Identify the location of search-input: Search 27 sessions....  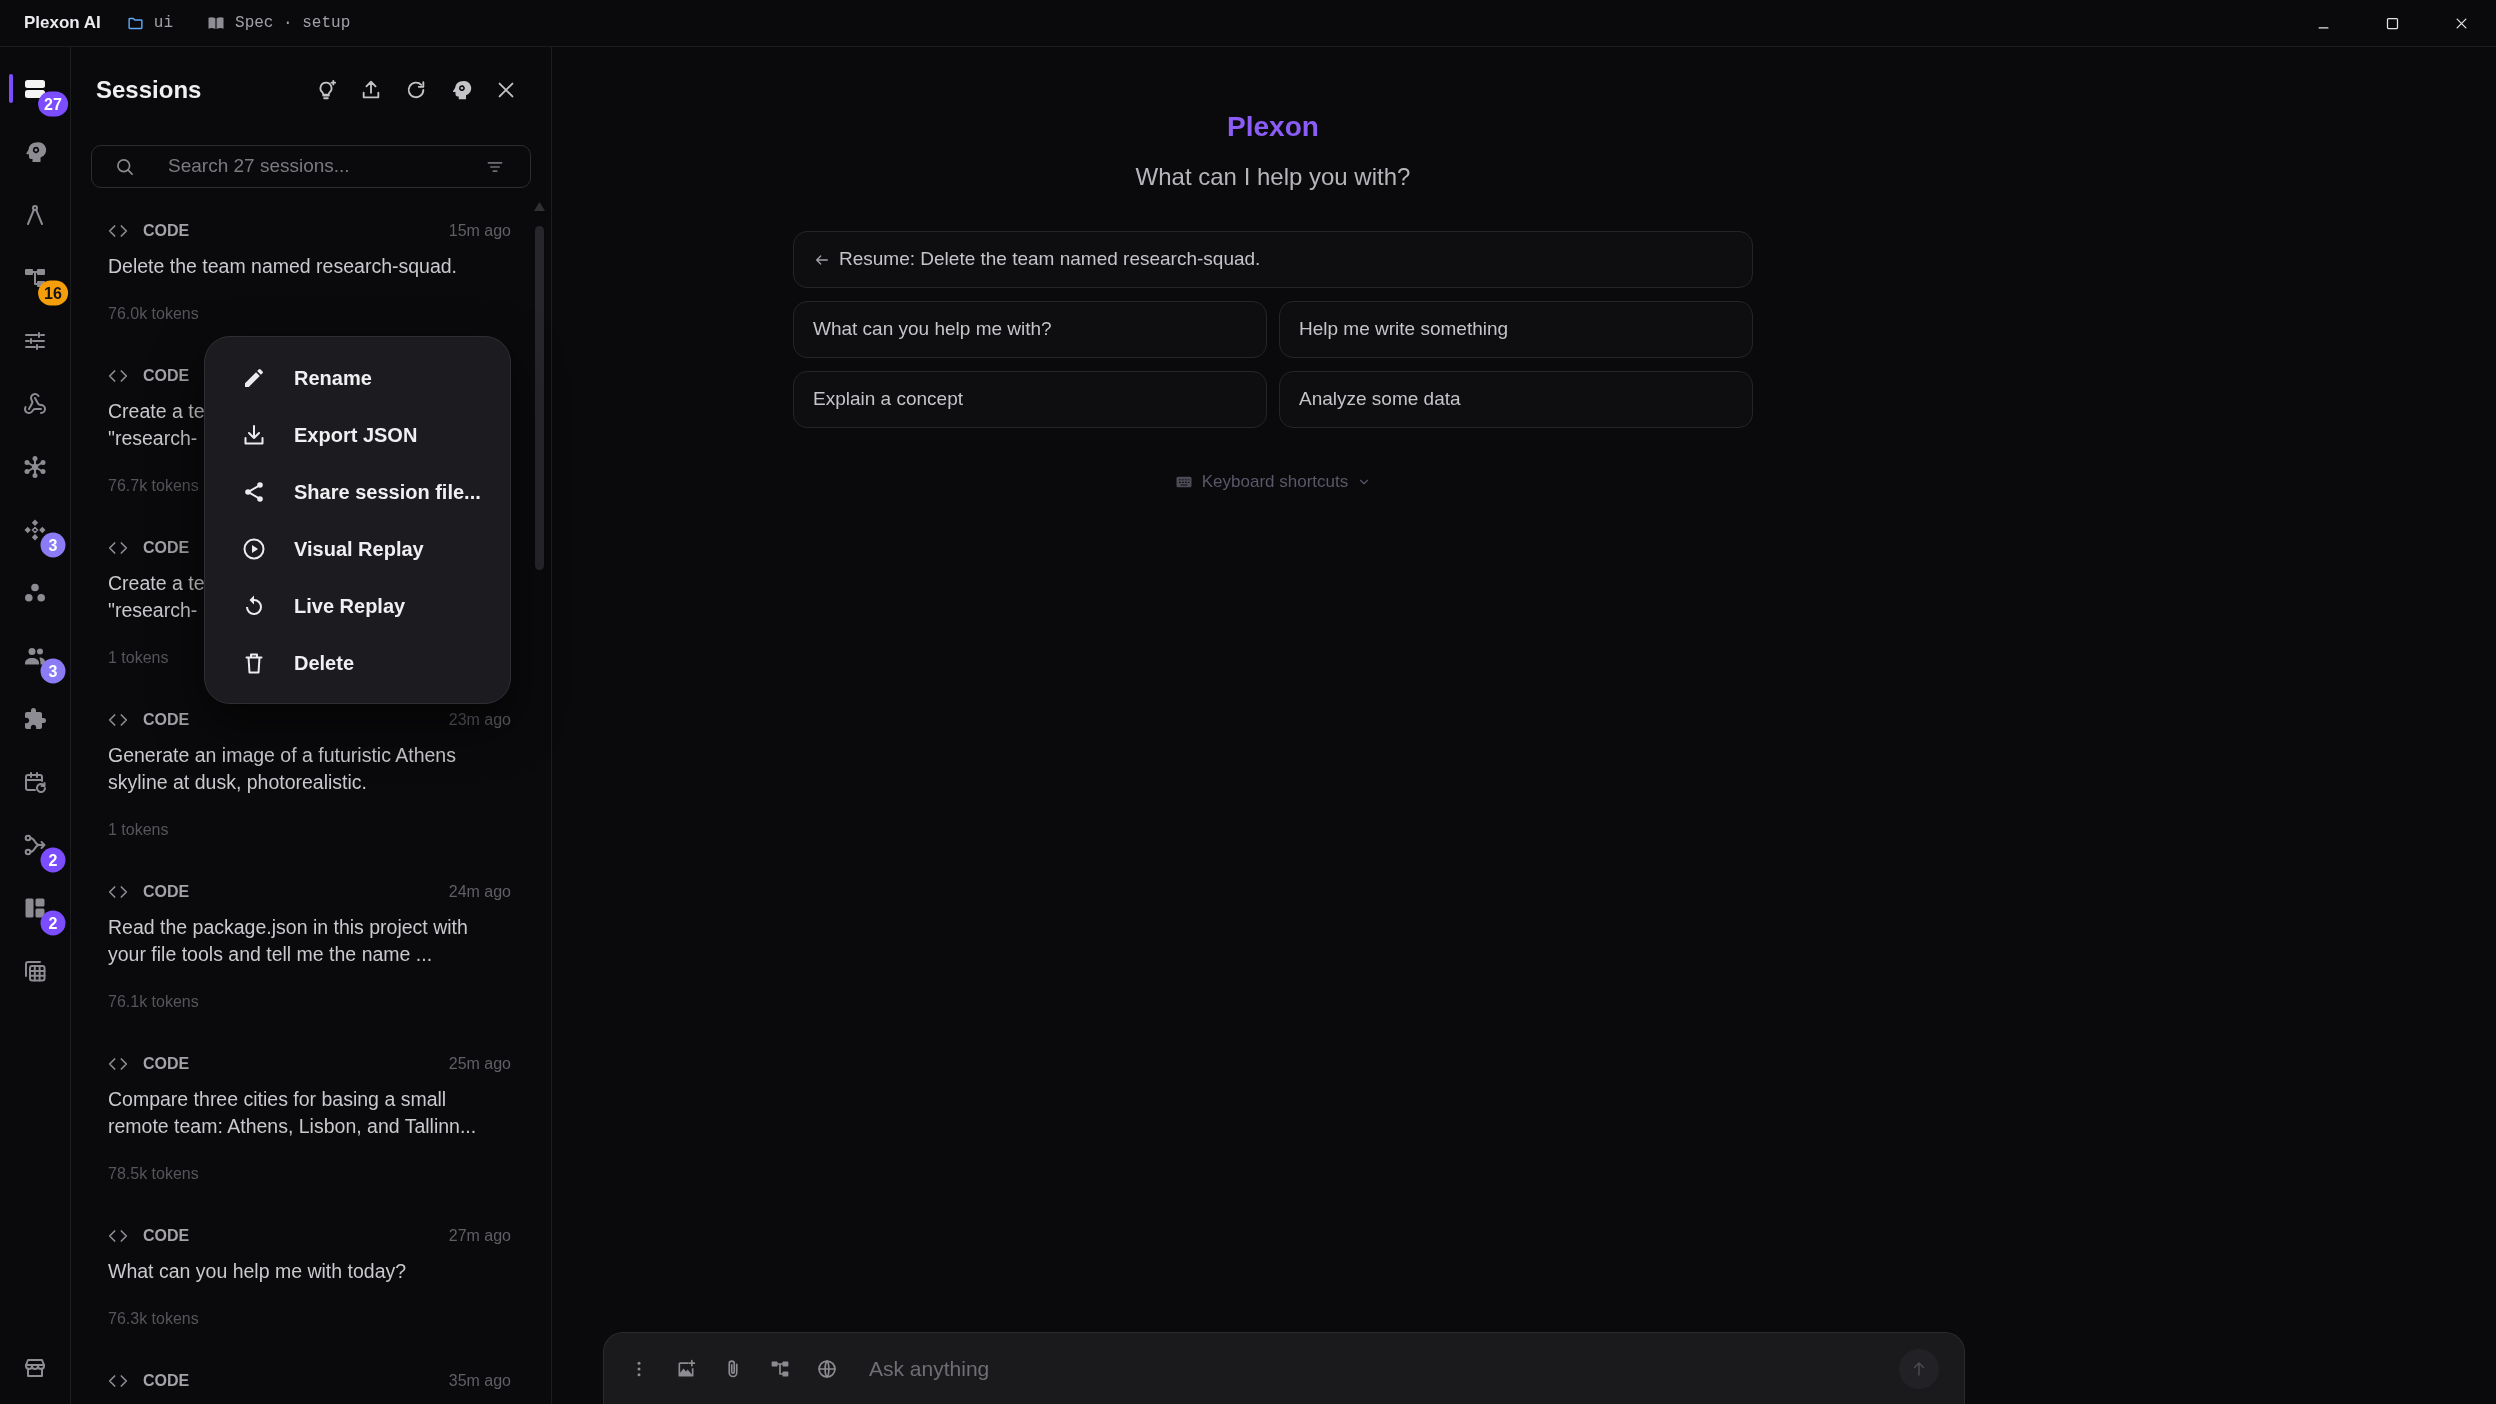
(320, 166).